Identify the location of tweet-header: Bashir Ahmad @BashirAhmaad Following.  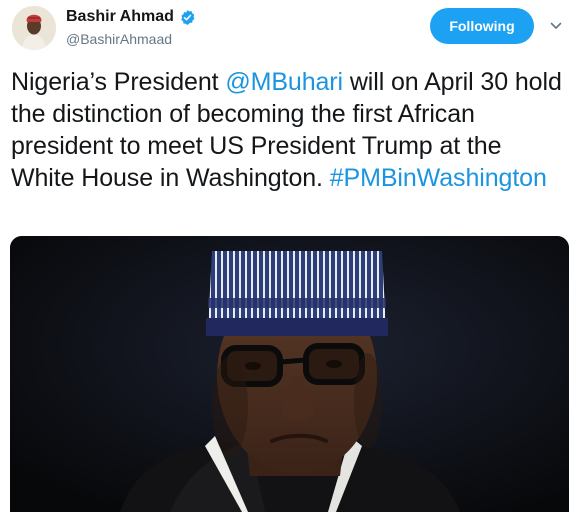
(285, 30).